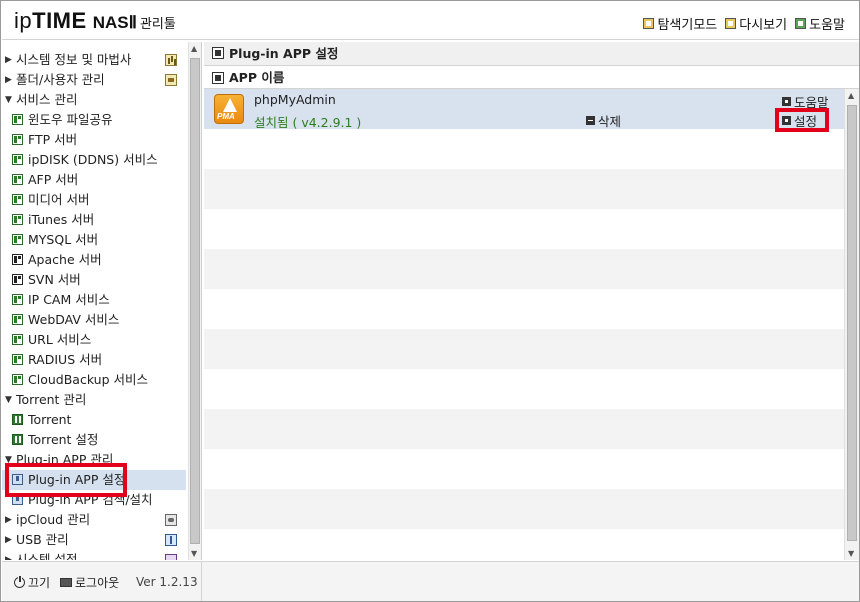 Image resolution: width=860 pixels, height=602 pixels. What do you see at coordinates (66, 582) in the screenshot?
I see `logout-icon` at bounding box center [66, 582].